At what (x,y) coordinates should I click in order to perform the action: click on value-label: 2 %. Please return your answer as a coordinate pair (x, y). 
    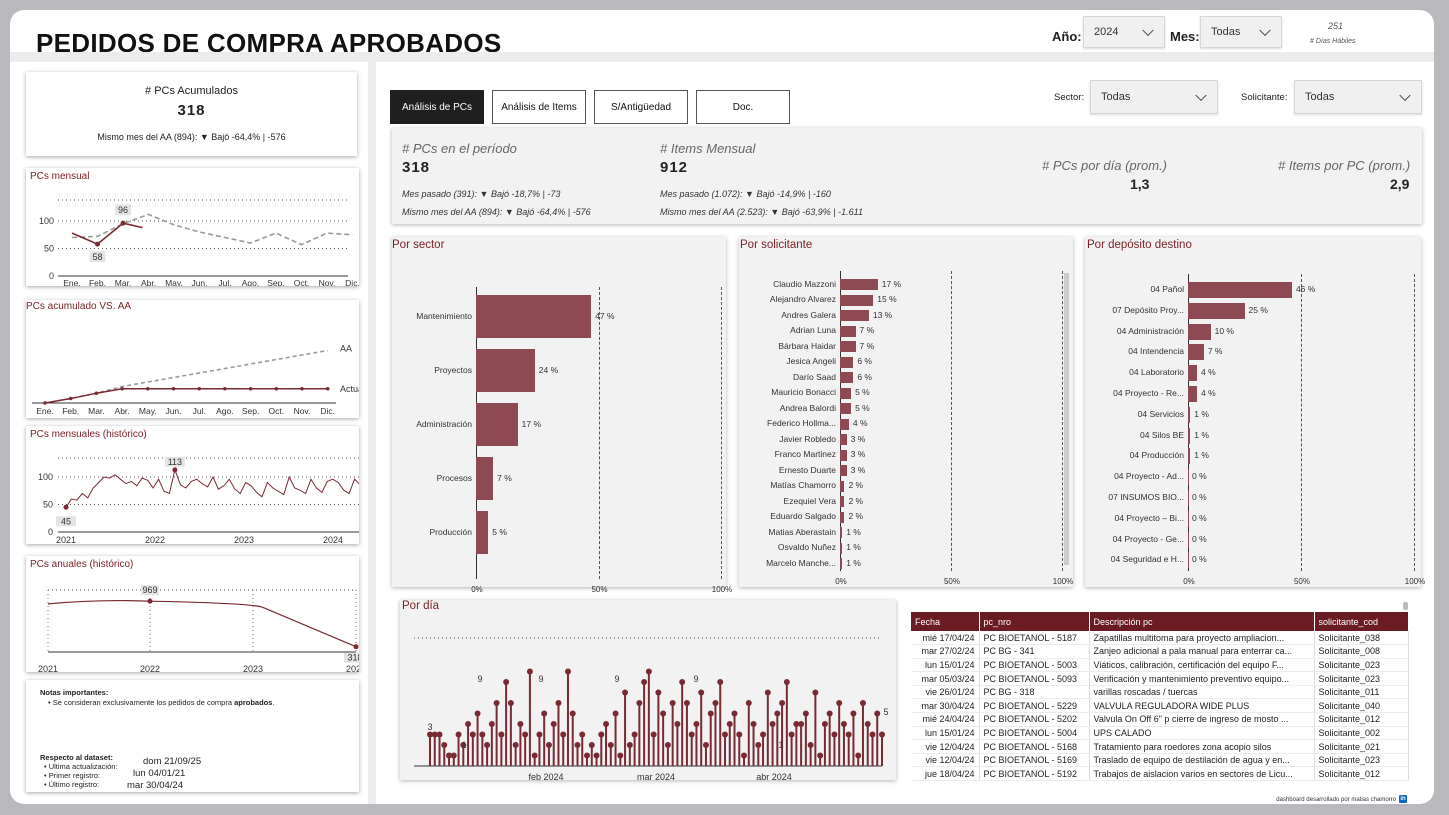
    Looking at the image, I should click on (856, 500).